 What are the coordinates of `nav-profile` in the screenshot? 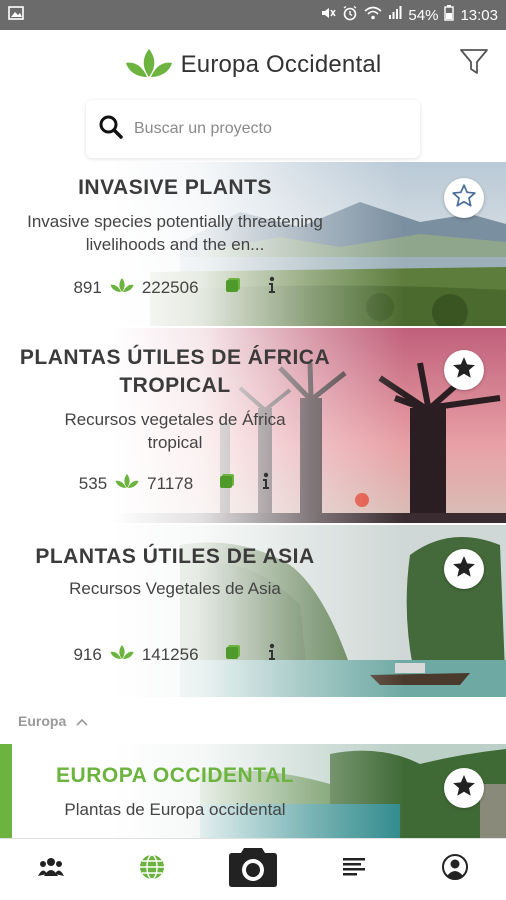 It's located at (455, 870).